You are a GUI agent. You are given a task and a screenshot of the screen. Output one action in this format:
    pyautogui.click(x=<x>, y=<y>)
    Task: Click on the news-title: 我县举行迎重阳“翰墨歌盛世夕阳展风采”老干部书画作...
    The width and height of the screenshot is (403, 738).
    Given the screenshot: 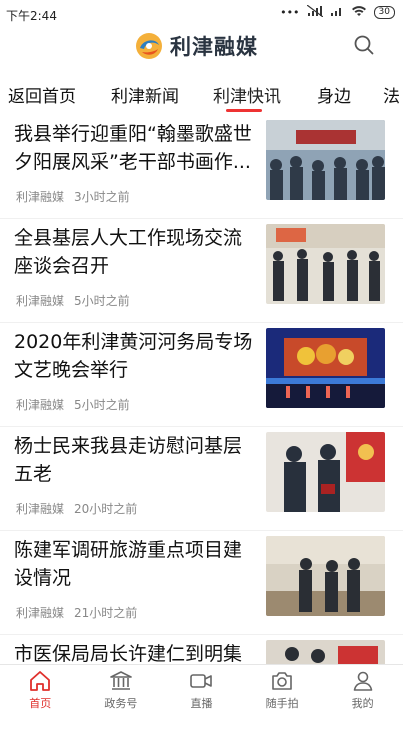 What is the action you would take?
    pyautogui.click(x=133, y=148)
    